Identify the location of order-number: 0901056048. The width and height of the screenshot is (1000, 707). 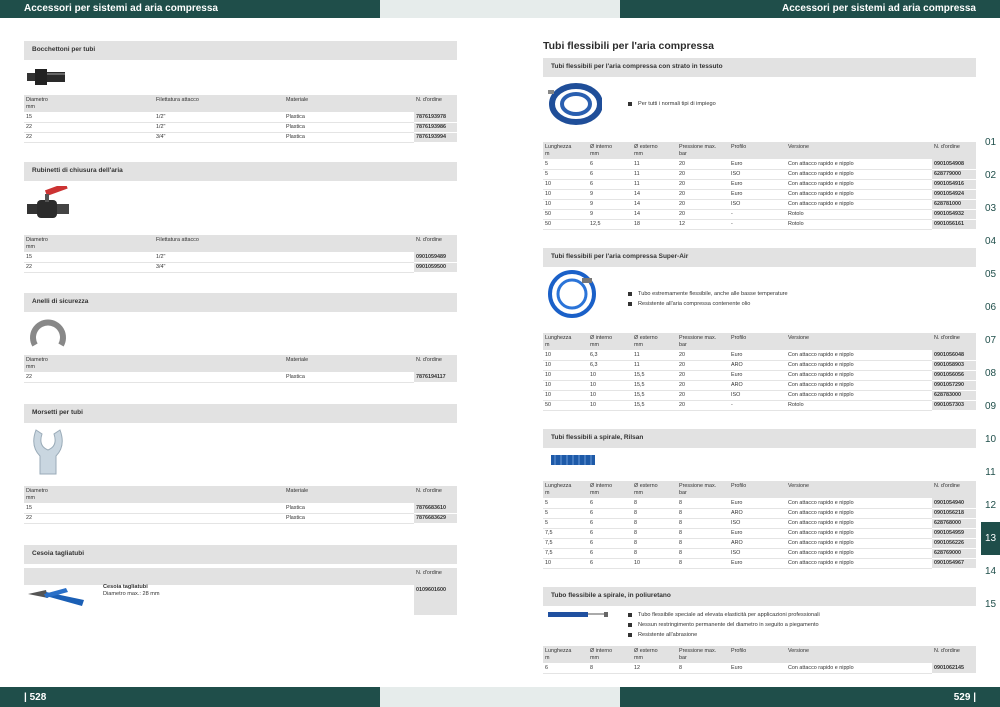
(954, 355).